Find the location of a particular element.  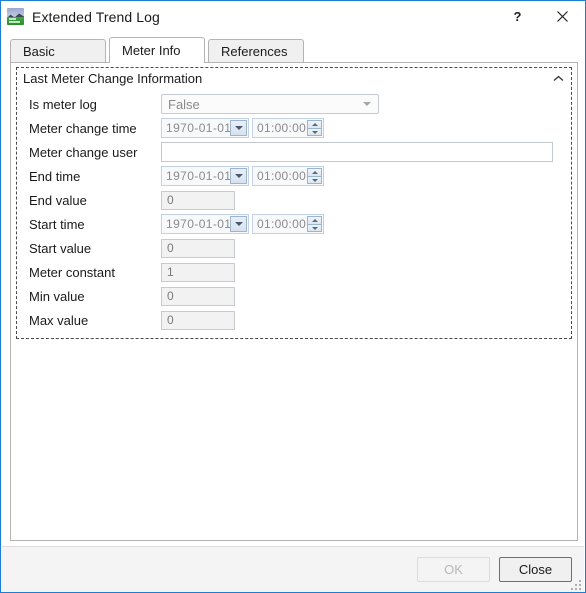

close-window-button is located at coordinates (562, 16).